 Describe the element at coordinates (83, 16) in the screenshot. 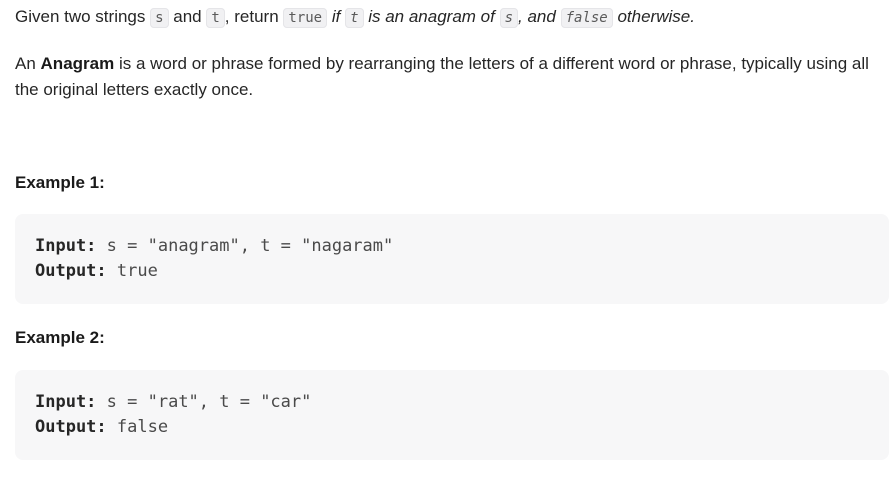

I see `statement-text: Given two strings` at that location.